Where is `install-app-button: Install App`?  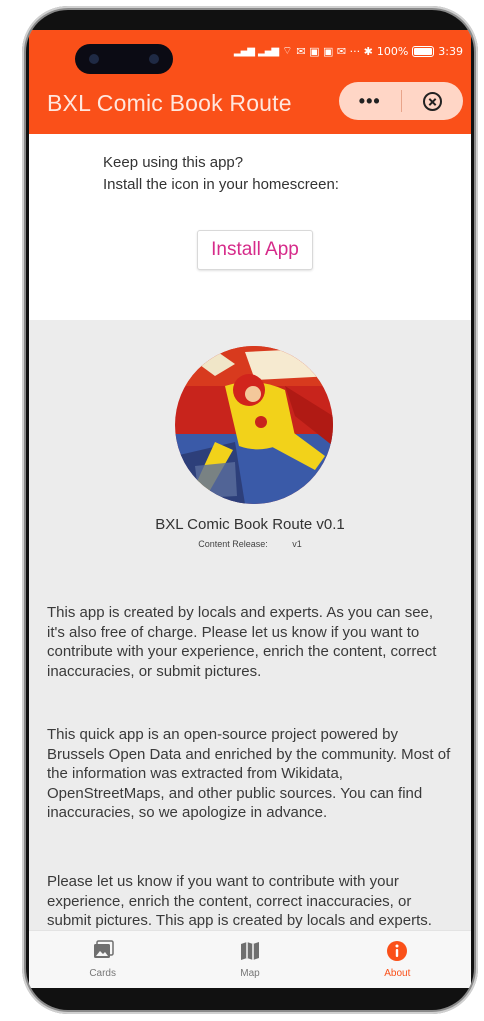 install-app-button: Install App is located at coordinates (255, 250).